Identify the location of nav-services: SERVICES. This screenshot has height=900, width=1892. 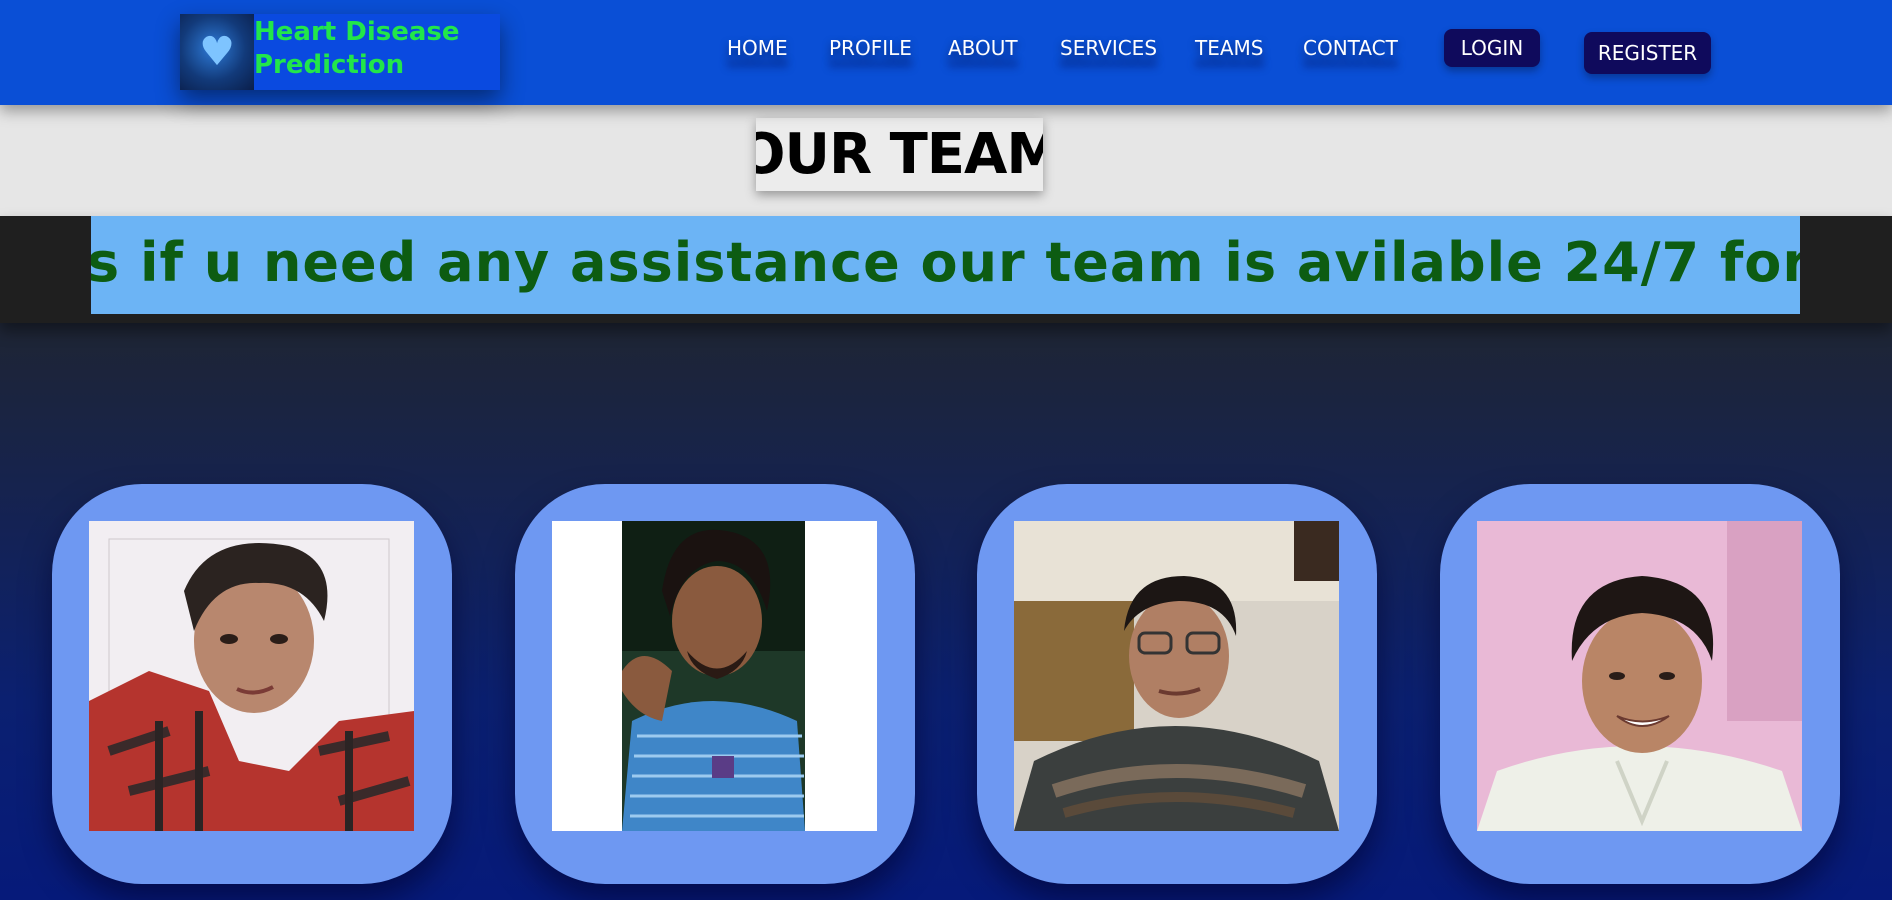
(1108, 48).